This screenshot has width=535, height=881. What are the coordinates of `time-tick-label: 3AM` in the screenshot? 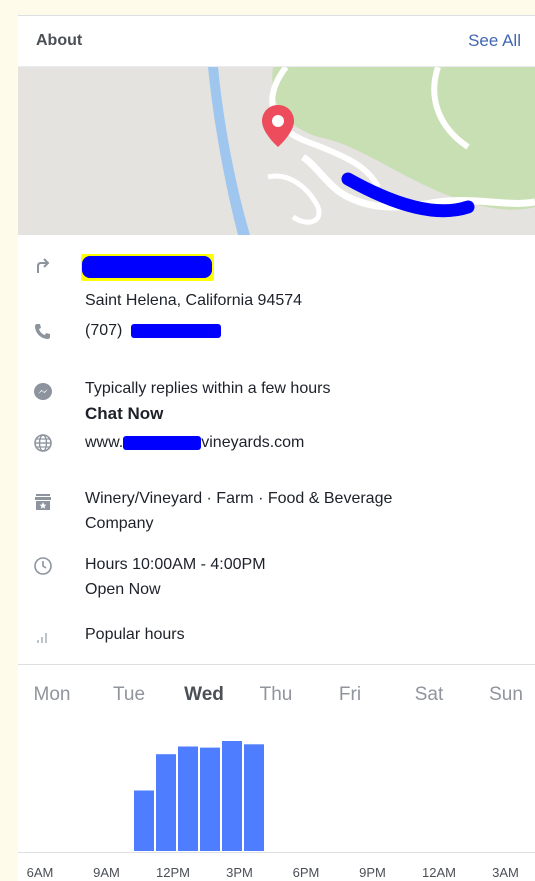 It's located at (505, 872).